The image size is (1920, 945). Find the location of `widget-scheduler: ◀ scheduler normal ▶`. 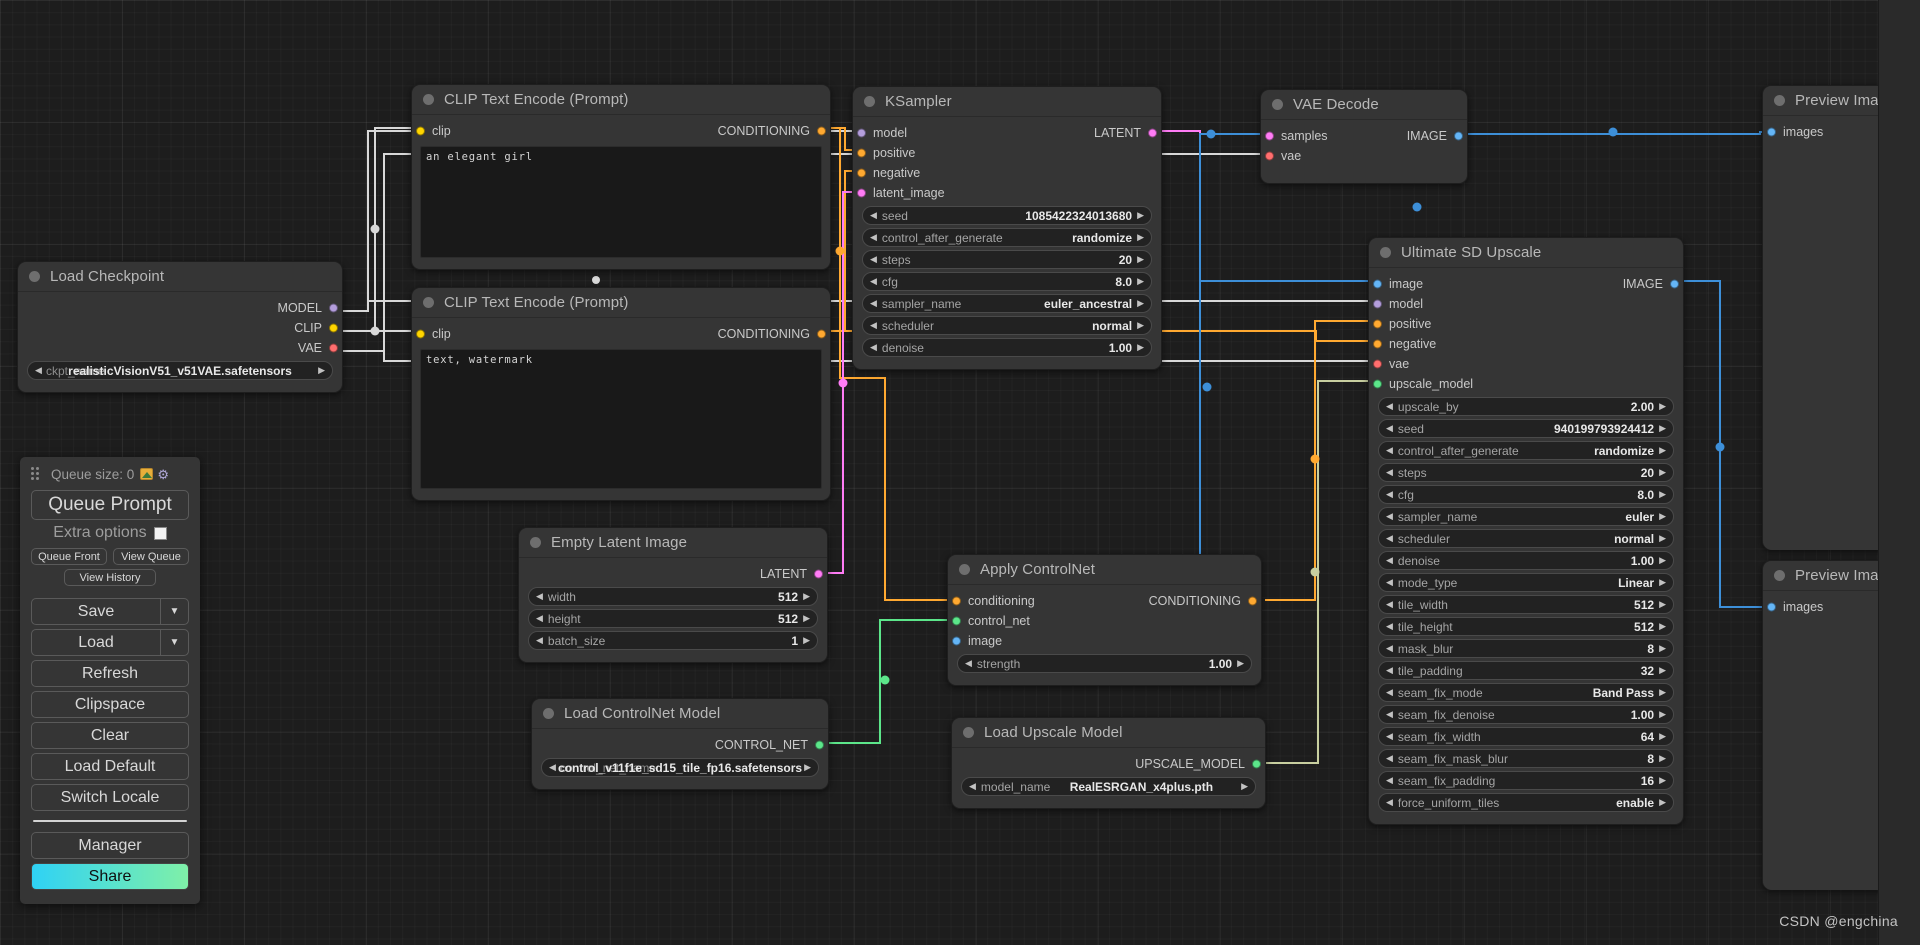

widget-scheduler: ◀ scheduler normal ▶ is located at coordinates (1526, 538).